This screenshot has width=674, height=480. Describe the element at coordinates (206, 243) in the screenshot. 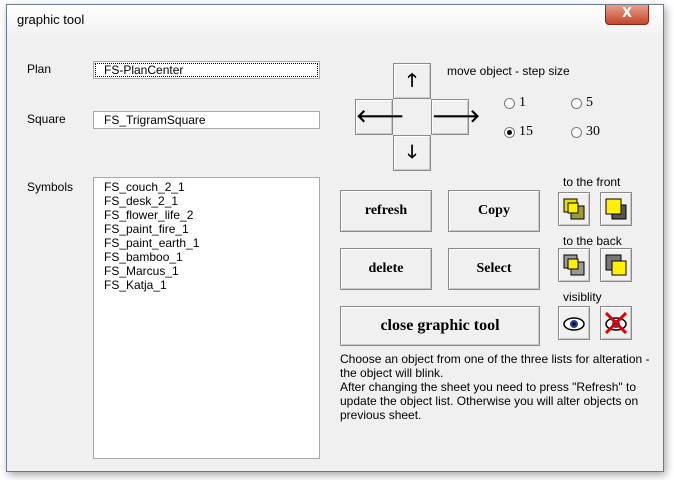

I see `list-item: FS_paint_earth_1` at that location.